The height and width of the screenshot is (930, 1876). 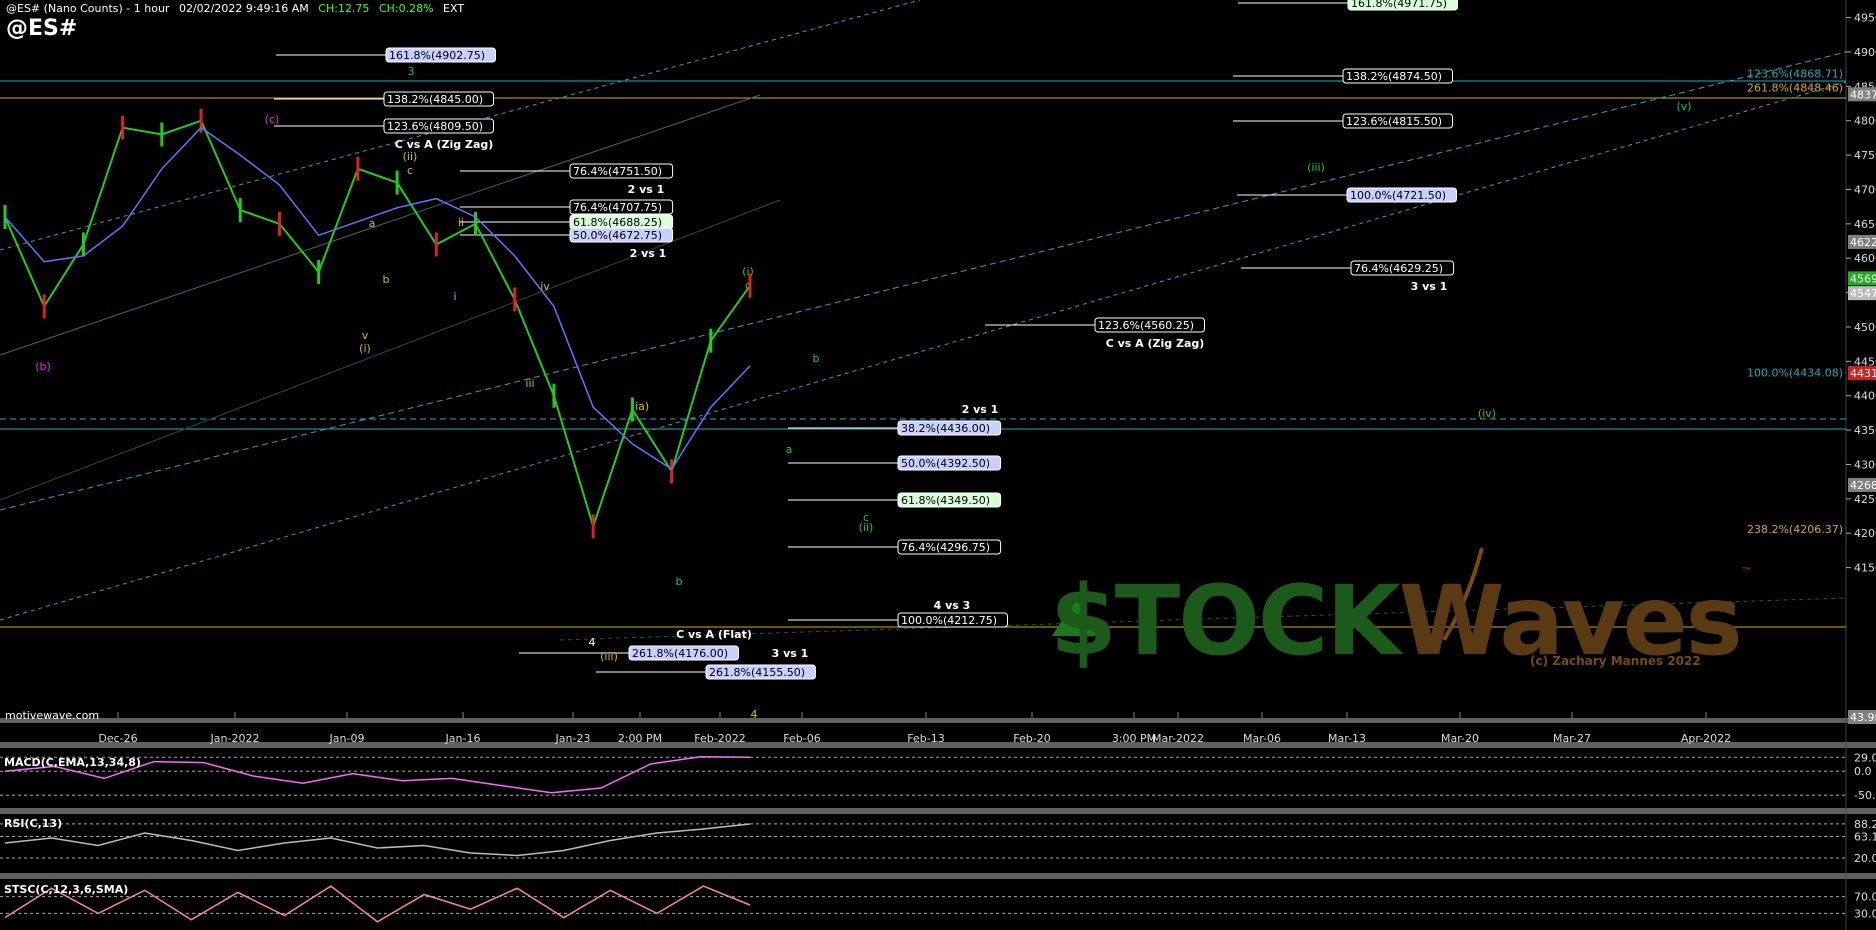 I want to click on y-tick-label: 4700, so click(x=1865, y=189).